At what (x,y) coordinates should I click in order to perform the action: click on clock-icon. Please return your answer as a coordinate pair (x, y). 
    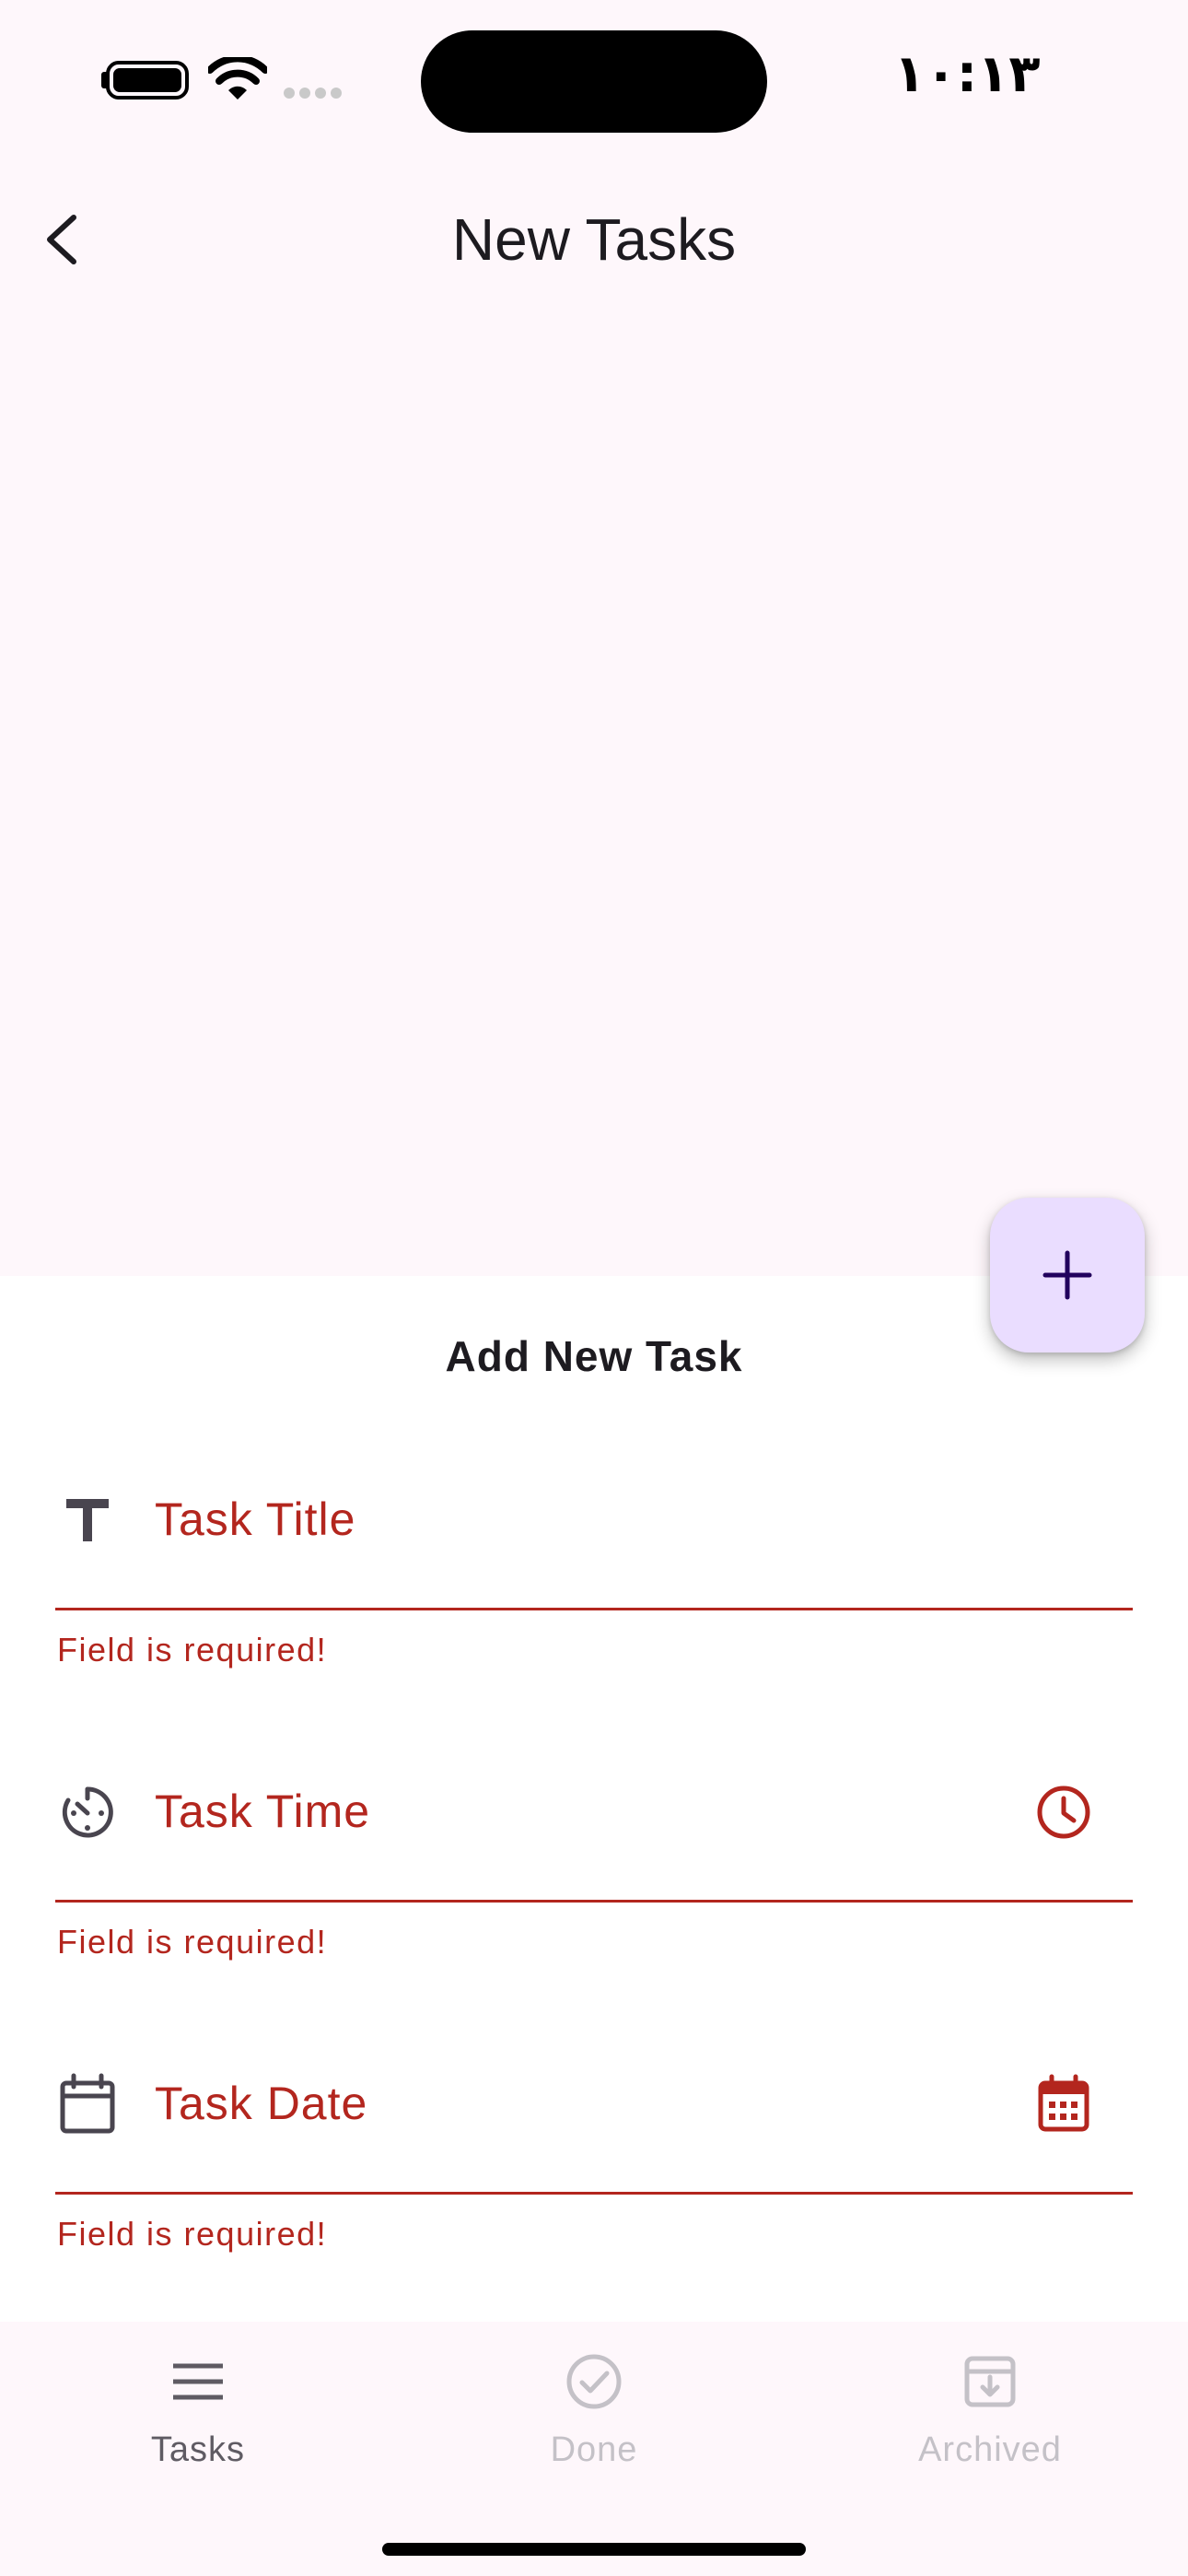
    Looking at the image, I should click on (1063, 1812).